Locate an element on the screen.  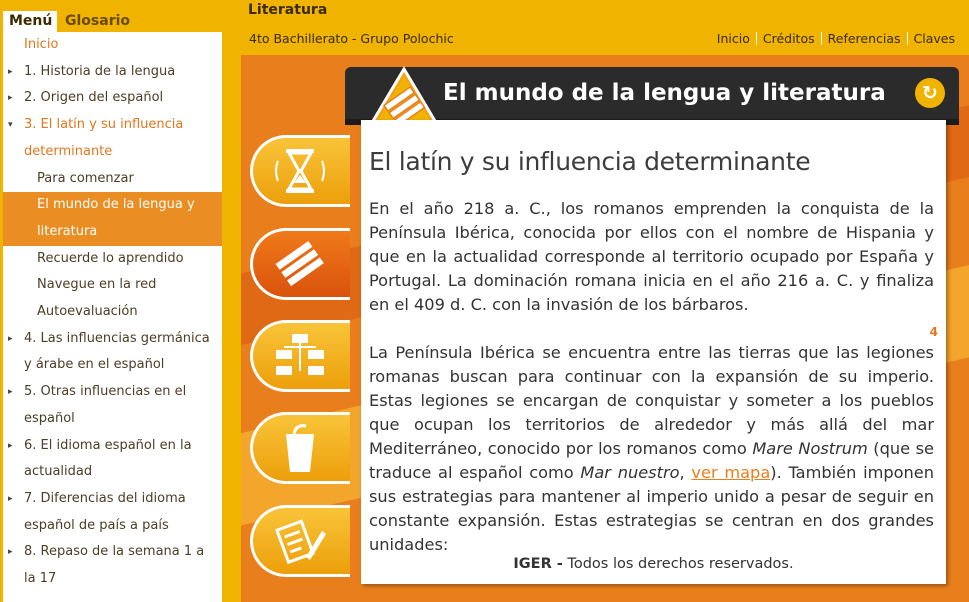
write-button is located at coordinates (300, 541).